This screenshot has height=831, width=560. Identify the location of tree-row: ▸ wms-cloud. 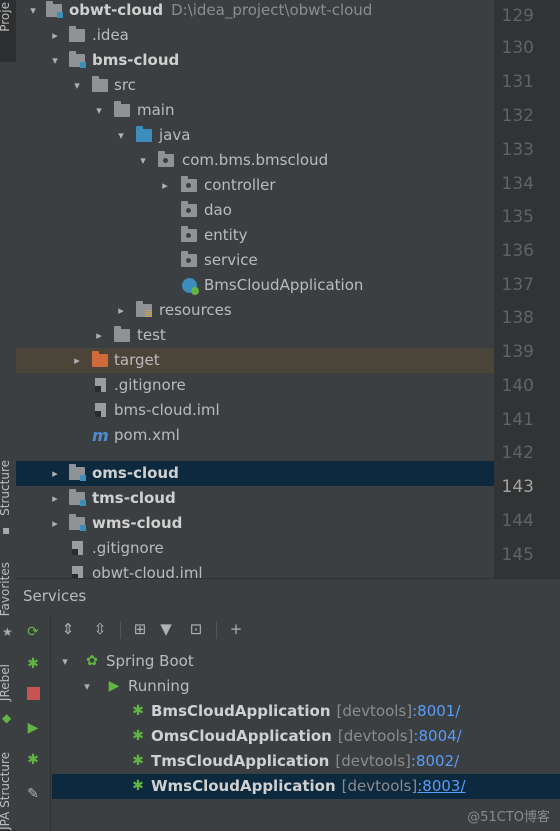
(255, 523).